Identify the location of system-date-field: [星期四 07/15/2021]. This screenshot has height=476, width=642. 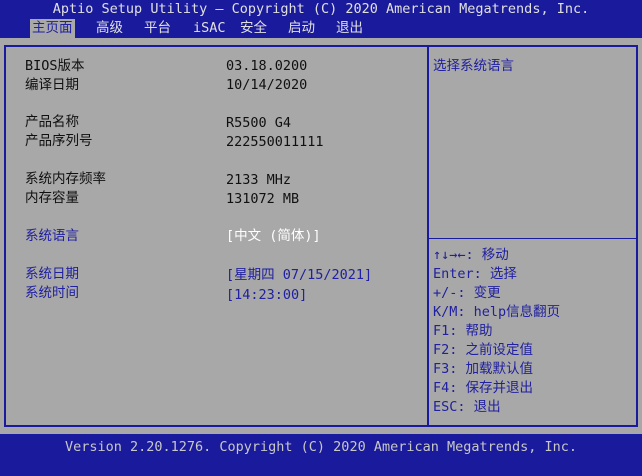
(299, 275).